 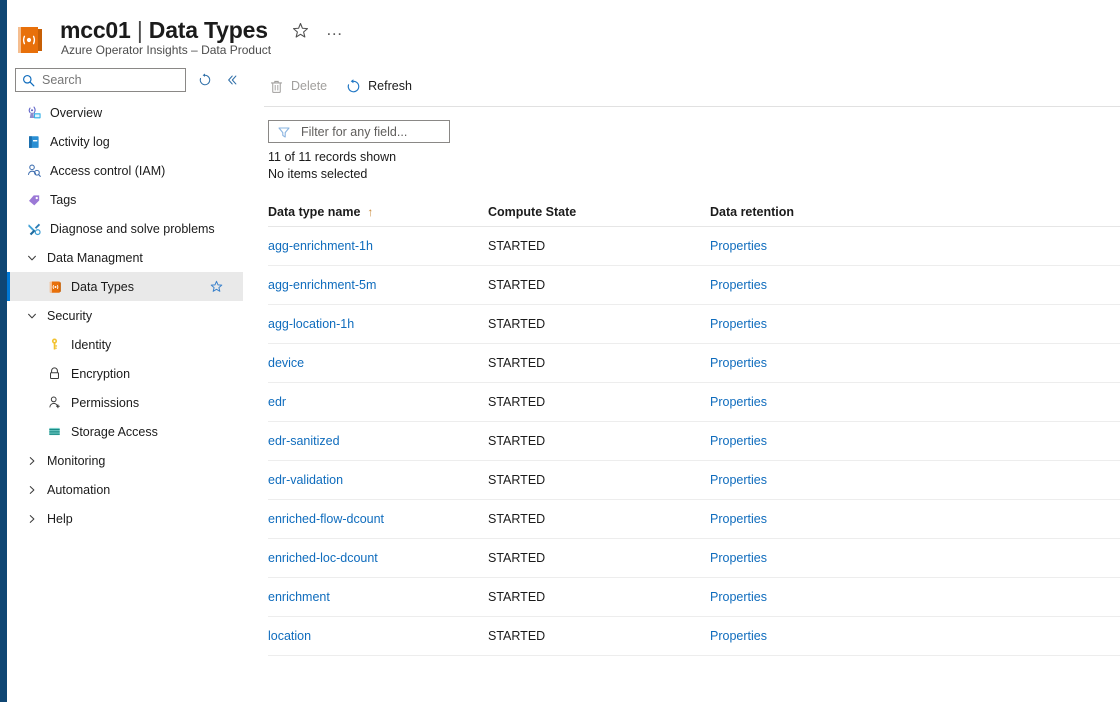 I want to click on column-header-data-type-name: Data type name ↑, so click(x=378, y=212).